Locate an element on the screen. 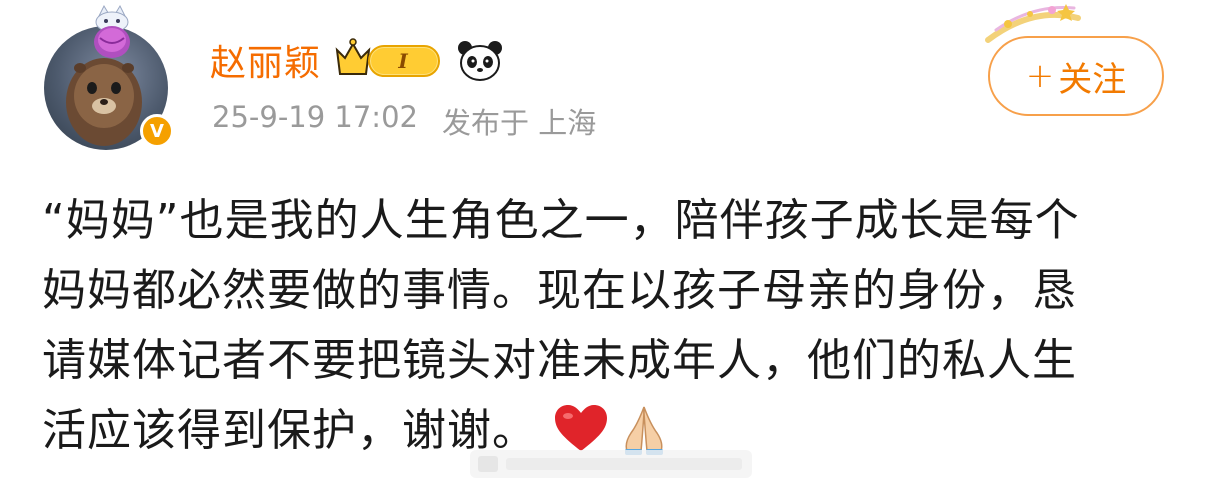  post-datetime: 25-9-19 17:02 is located at coordinates (315, 117).